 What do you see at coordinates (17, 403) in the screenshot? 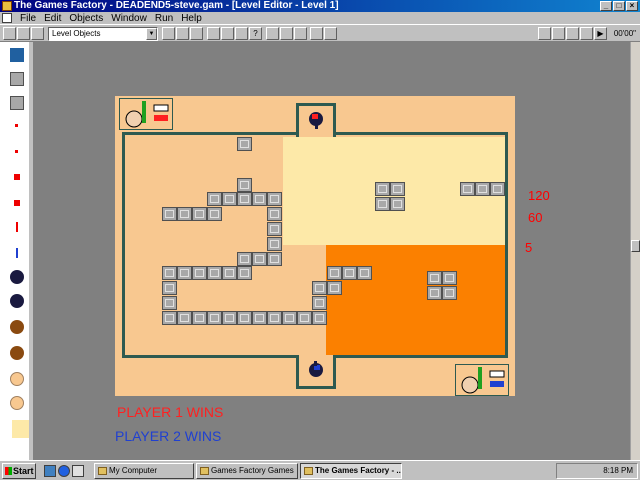
I see `peach-circle-icon` at bounding box center [17, 403].